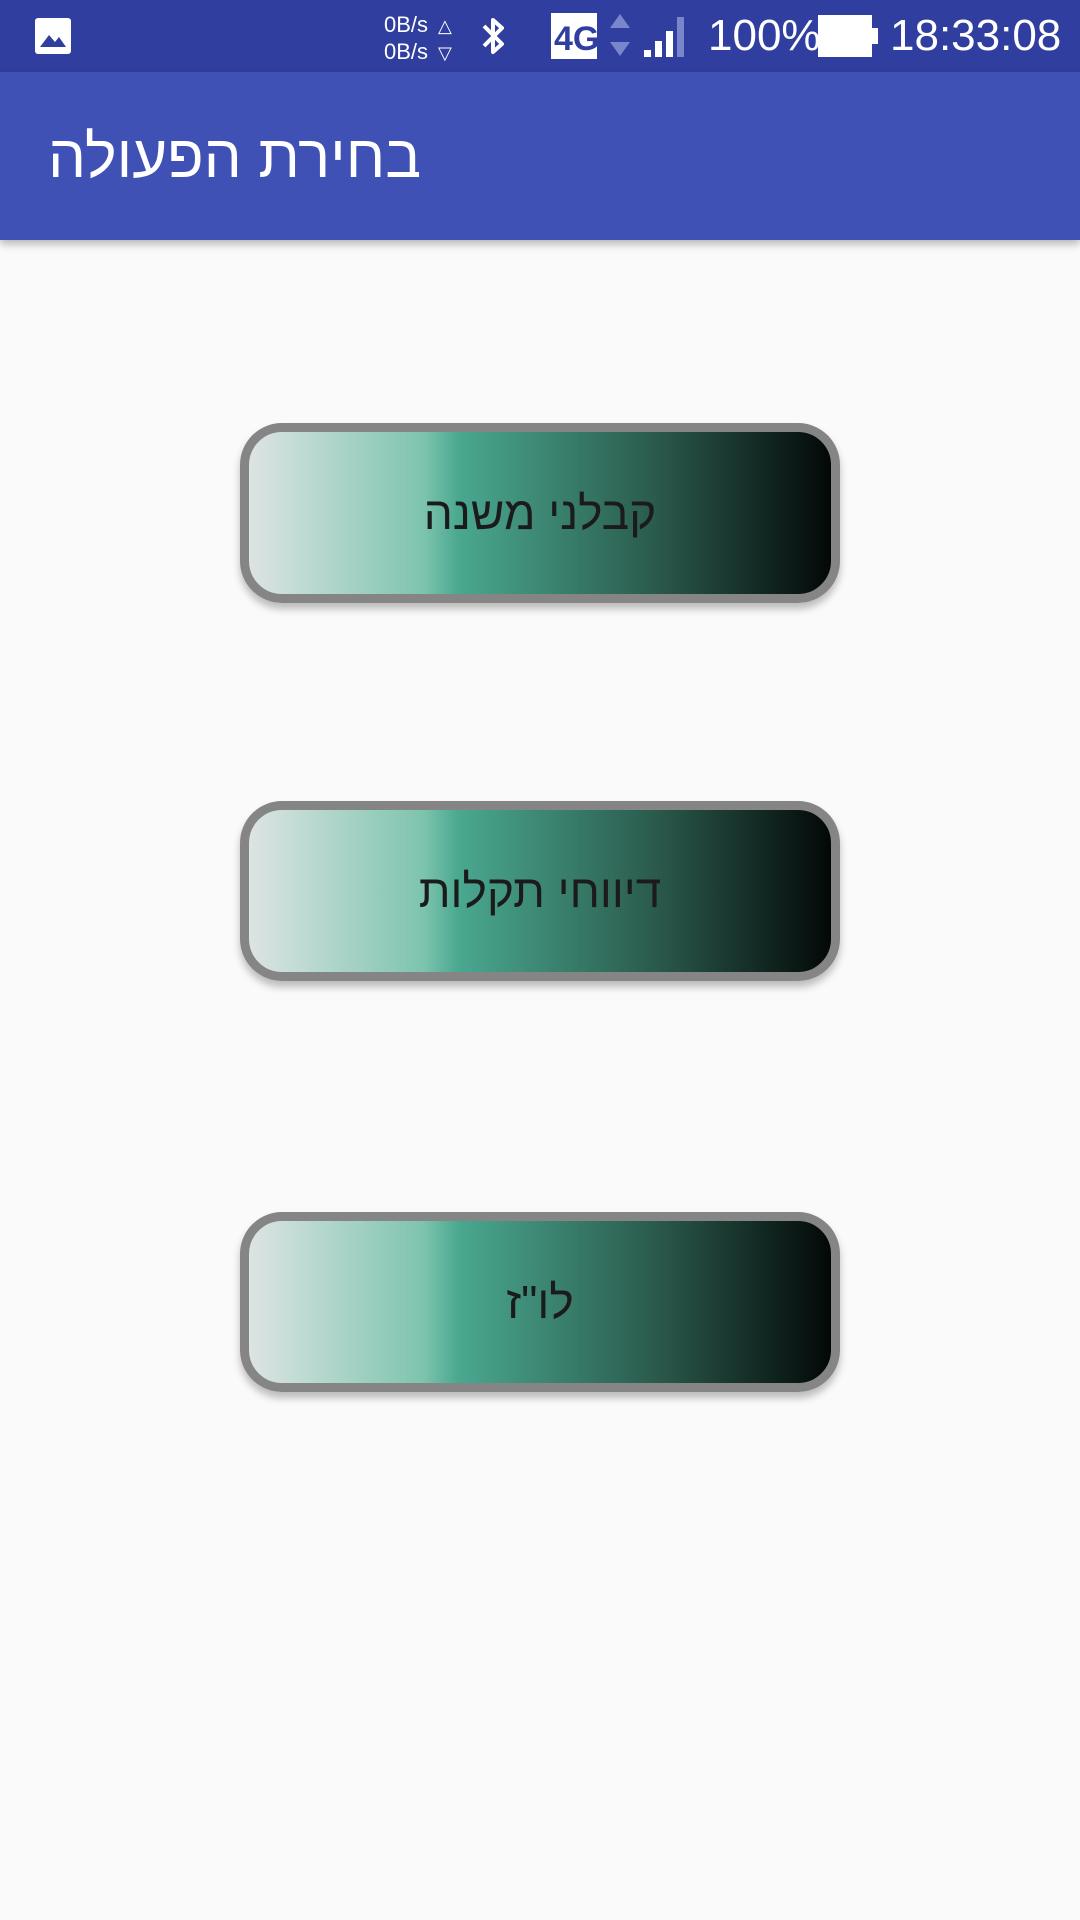 The height and width of the screenshot is (1920, 1080). I want to click on upload-speed: 0B/s, so click(406, 24).